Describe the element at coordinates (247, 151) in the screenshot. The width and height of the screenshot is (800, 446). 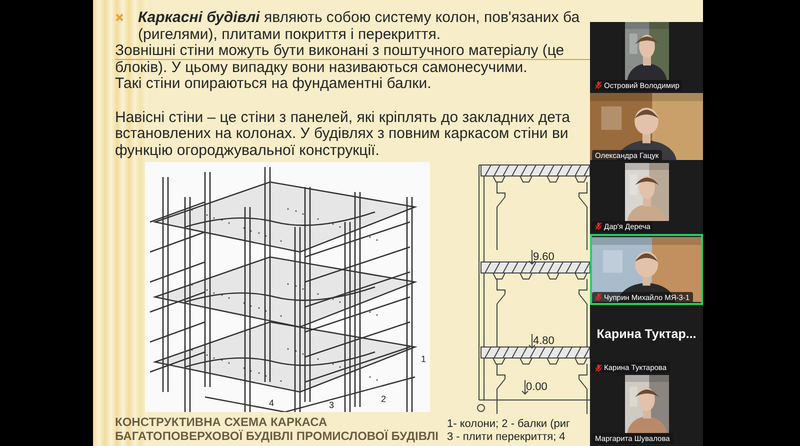
I see `slide-text-line: функцію огороджувальної конструкції.` at that location.